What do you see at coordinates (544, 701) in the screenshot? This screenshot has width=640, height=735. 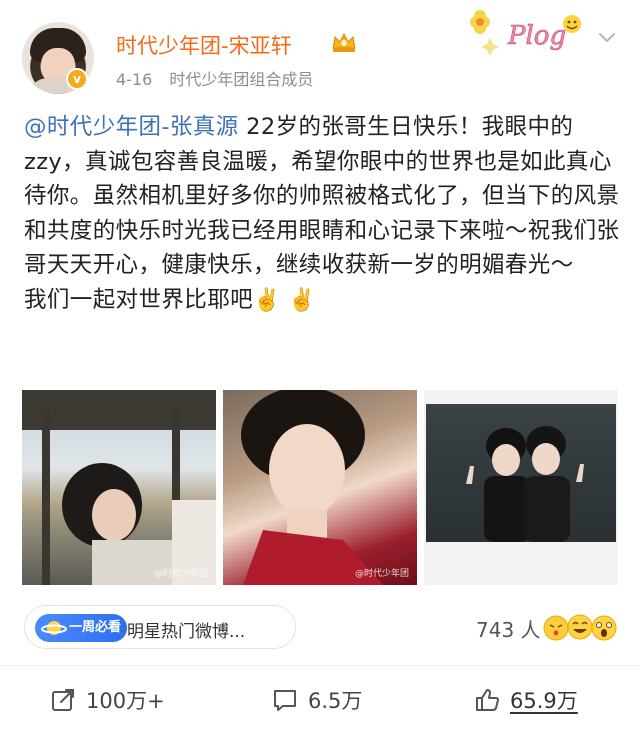 I see `like-count: 65.9万` at bounding box center [544, 701].